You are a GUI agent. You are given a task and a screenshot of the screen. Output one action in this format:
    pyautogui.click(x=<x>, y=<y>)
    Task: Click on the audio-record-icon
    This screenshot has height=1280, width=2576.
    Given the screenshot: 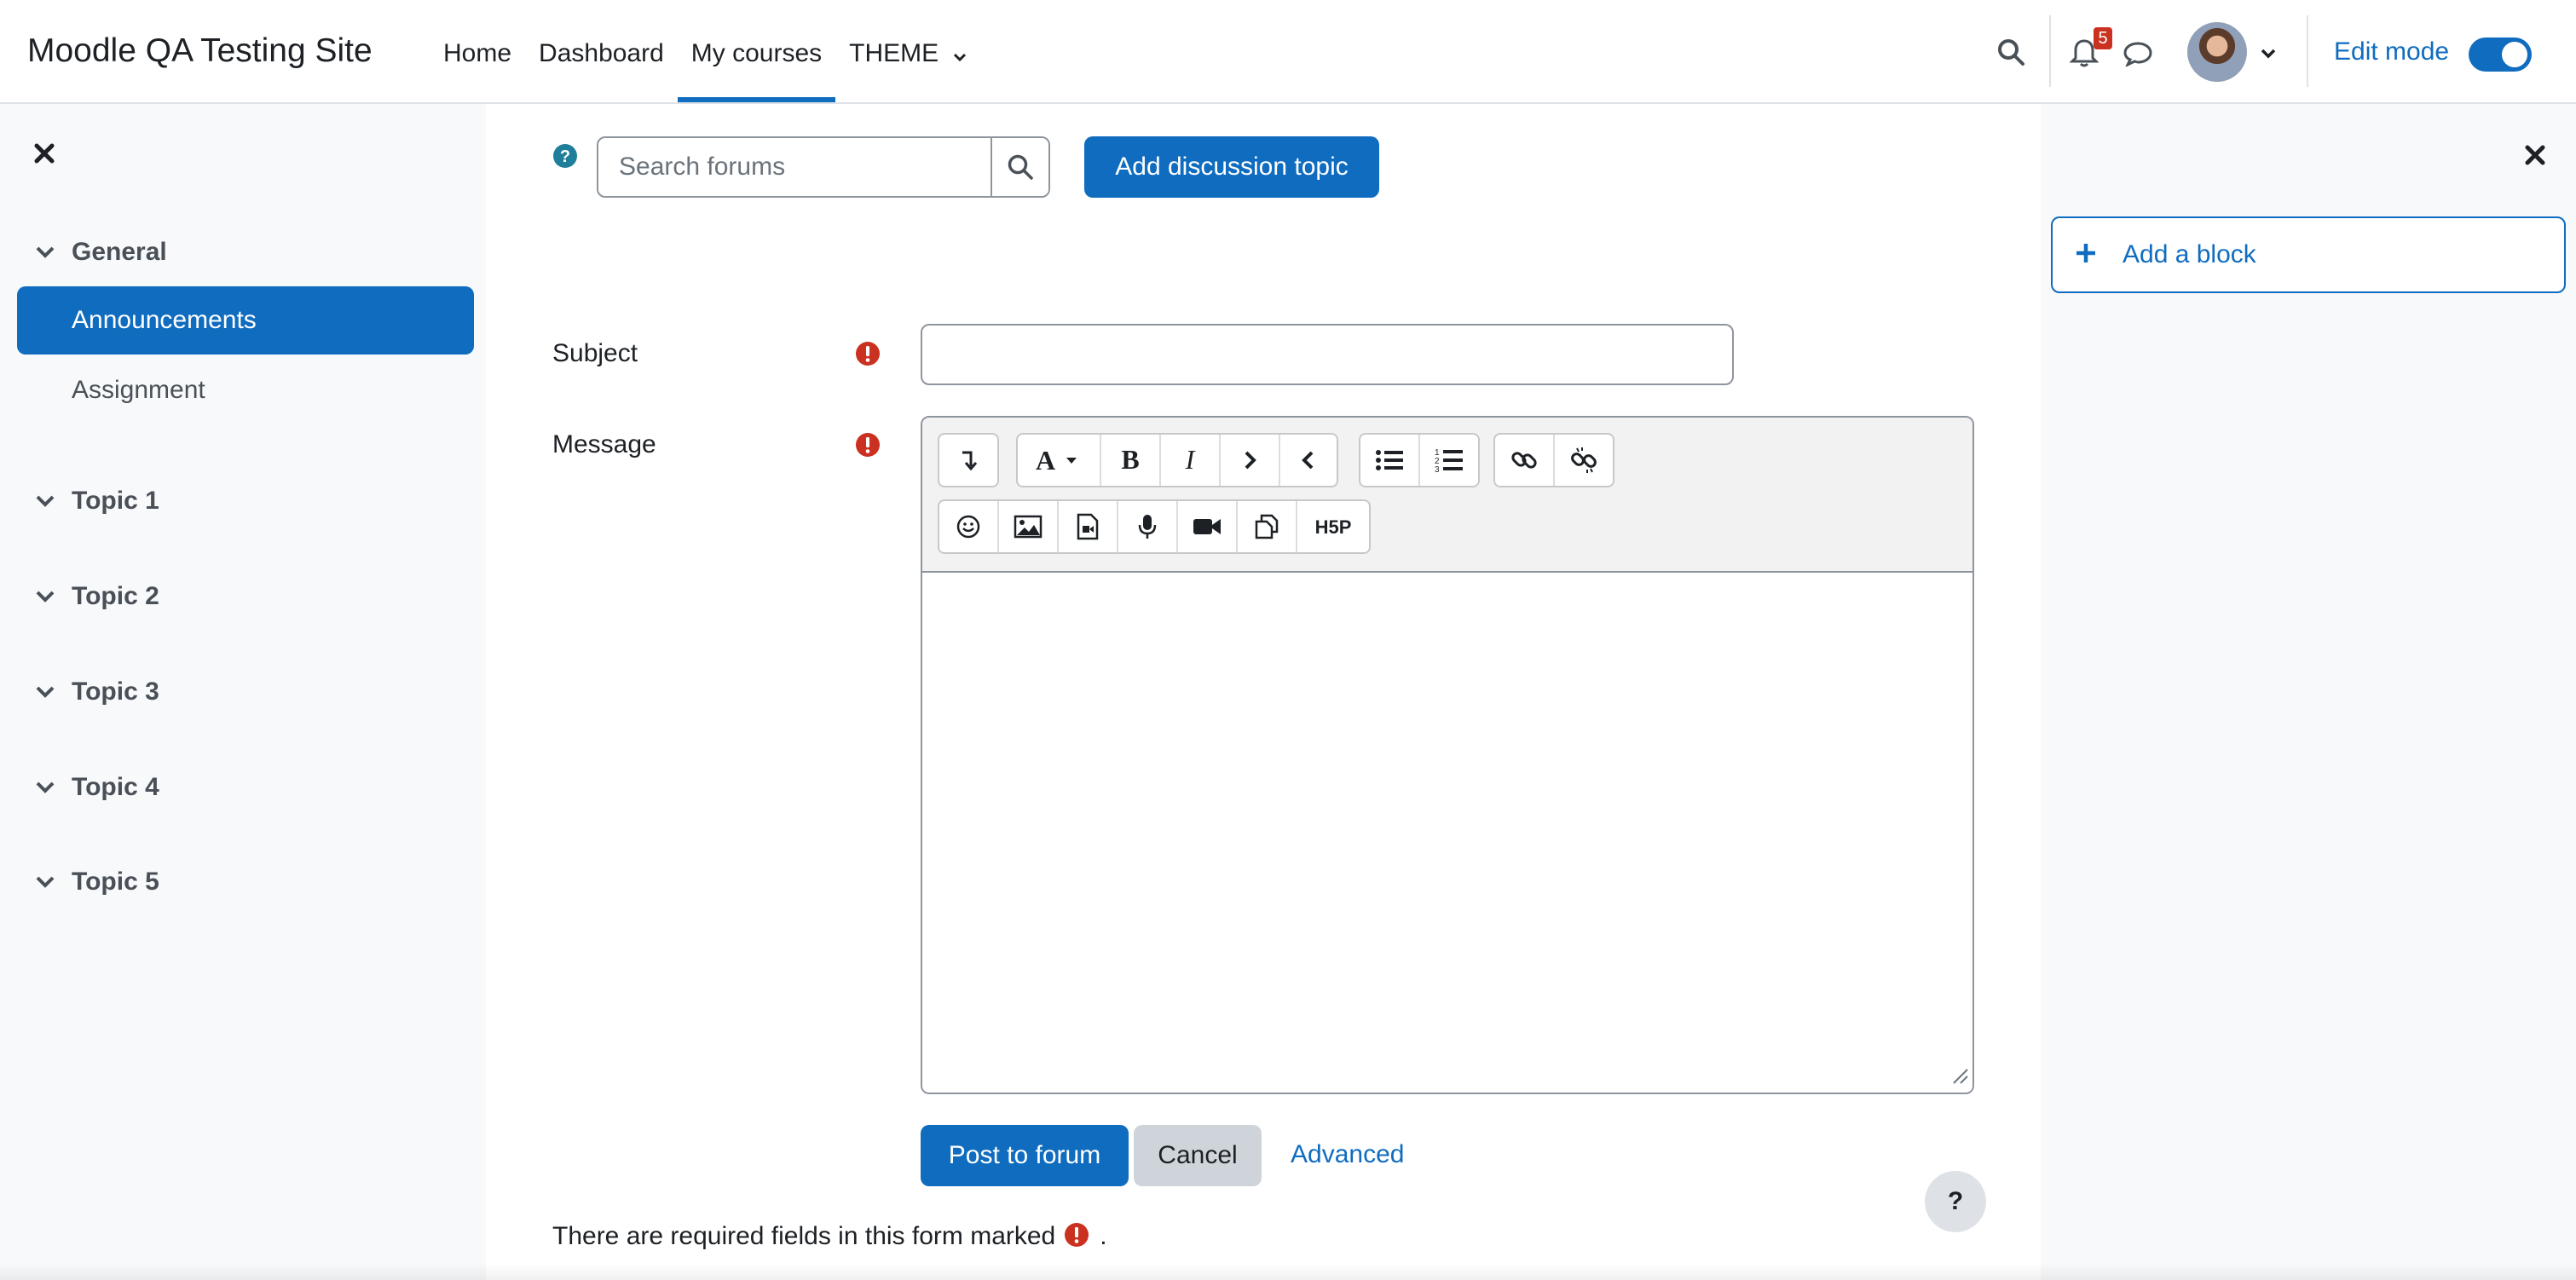 What is the action you would take?
    pyautogui.click(x=1148, y=526)
    